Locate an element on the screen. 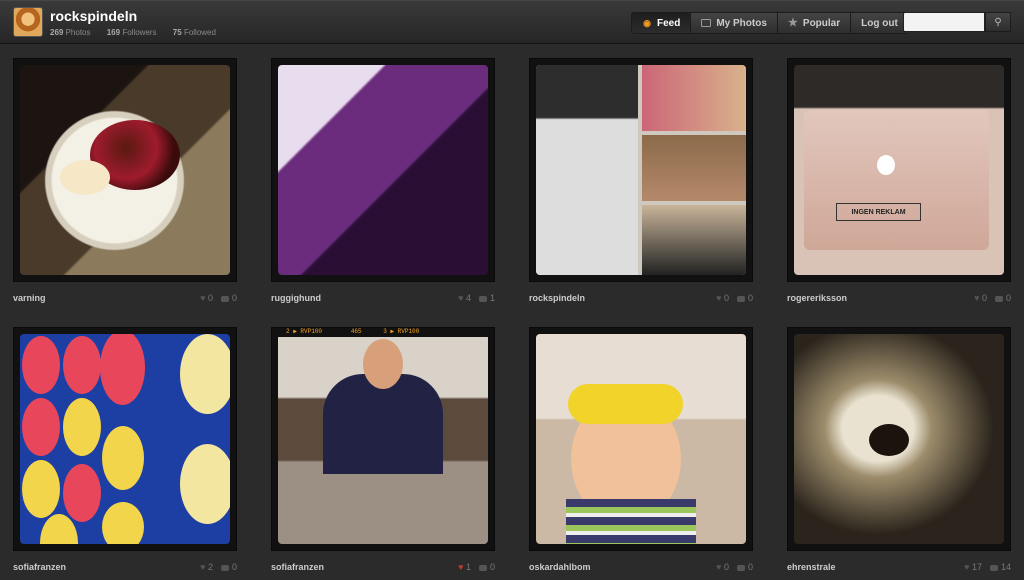  feed-button: ◉ Feed is located at coordinates (661, 23).